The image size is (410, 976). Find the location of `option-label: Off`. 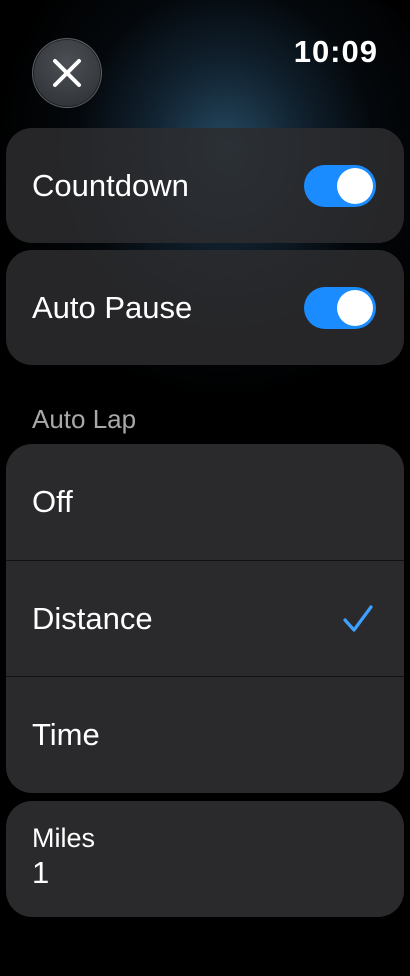

option-label: Off is located at coordinates (52, 501).